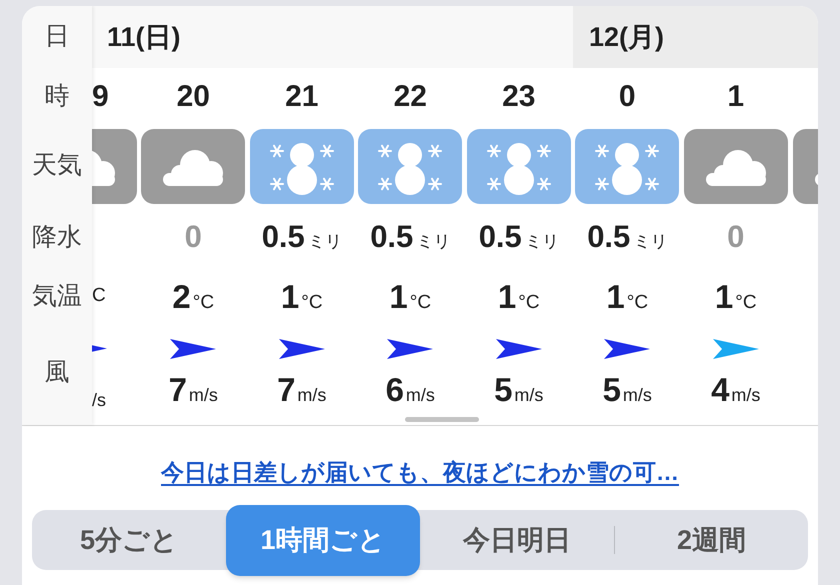 The image size is (840, 585). Describe the element at coordinates (735, 97) in the screenshot. I see `hour-label: 1` at that location.